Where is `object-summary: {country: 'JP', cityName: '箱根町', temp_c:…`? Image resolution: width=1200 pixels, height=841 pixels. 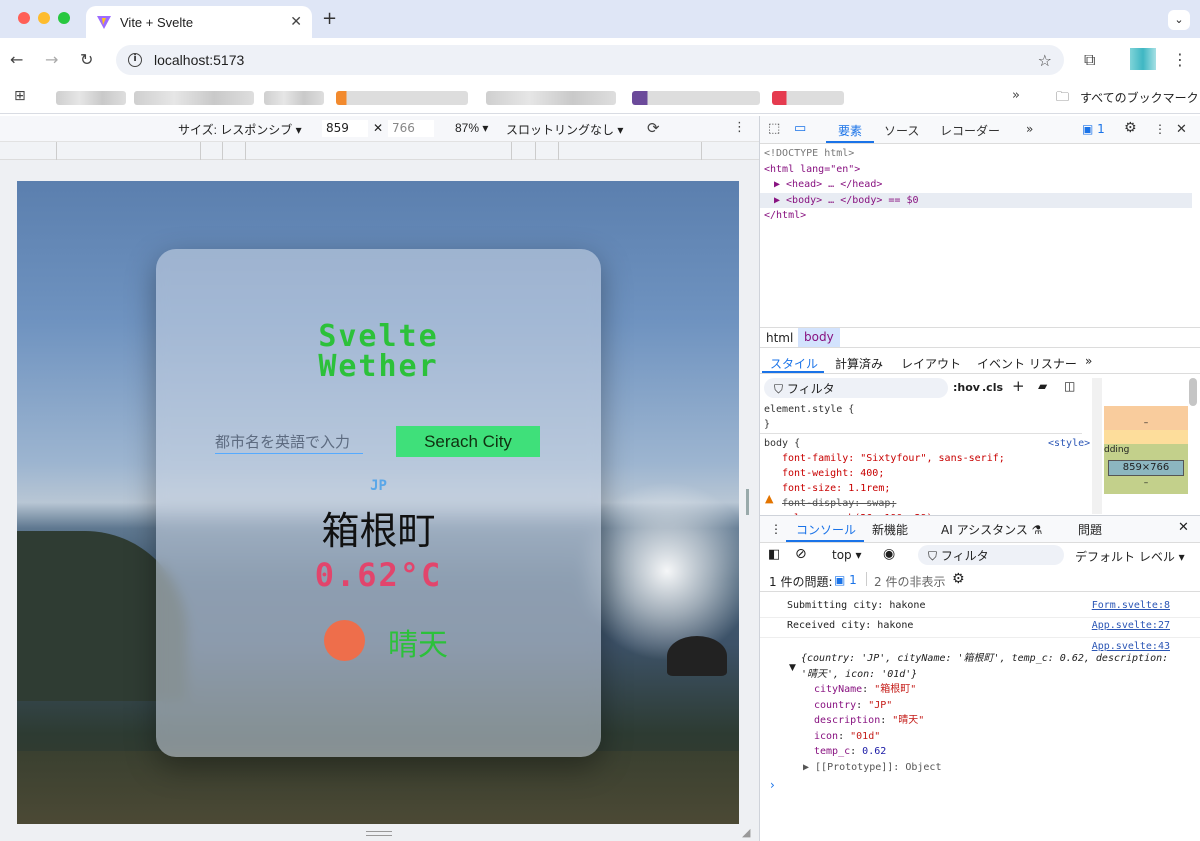 object-summary: {country: 'JP', cityName: '箱根町', temp_c:… is located at coordinates (982, 666).